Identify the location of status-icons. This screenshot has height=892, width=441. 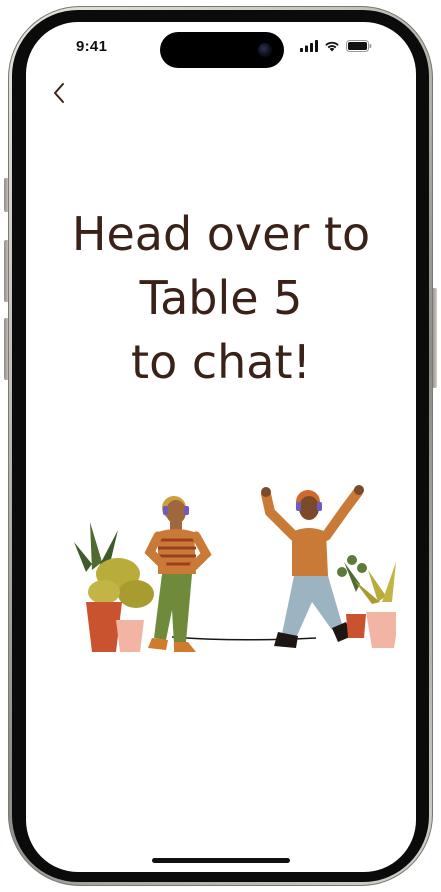
(336, 46).